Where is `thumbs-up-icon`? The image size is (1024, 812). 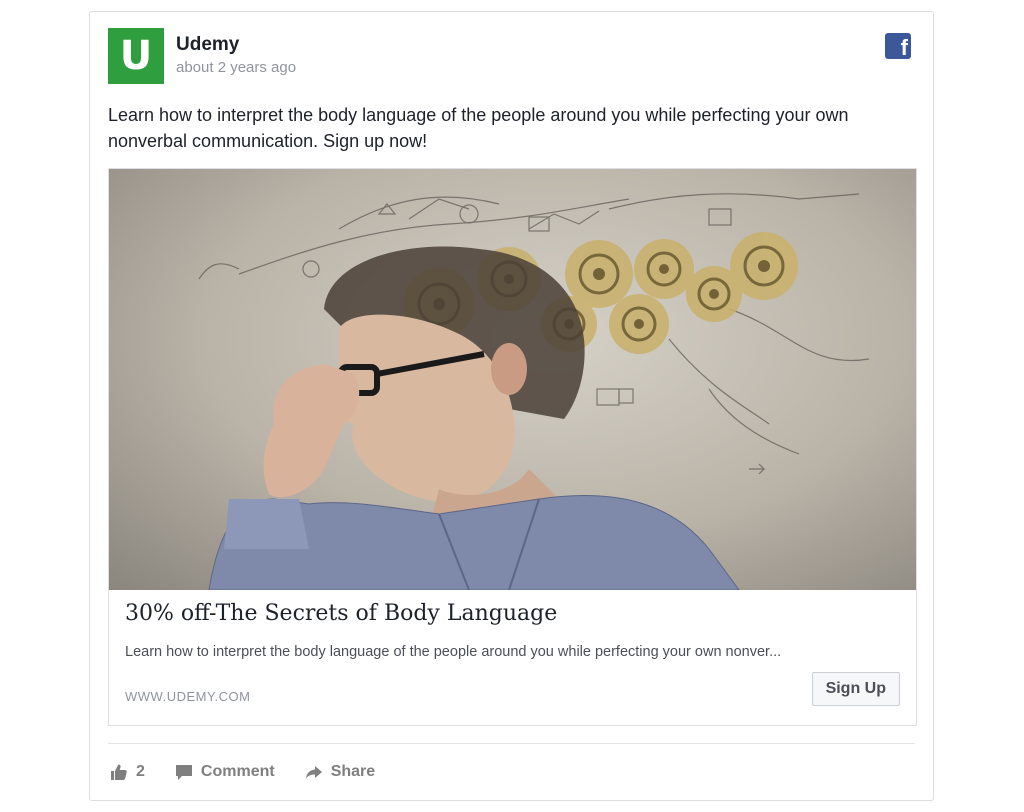 thumbs-up-icon is located at coordinates (119, 772).